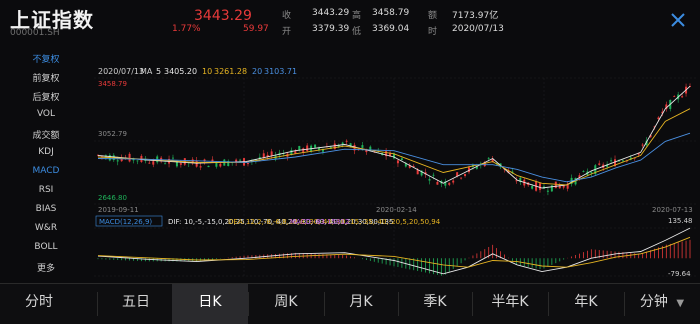 The width and height of the screenshot is (700, 324). I want to click on sidebar-item-no-adjust: 不复权, so click(46, 58).